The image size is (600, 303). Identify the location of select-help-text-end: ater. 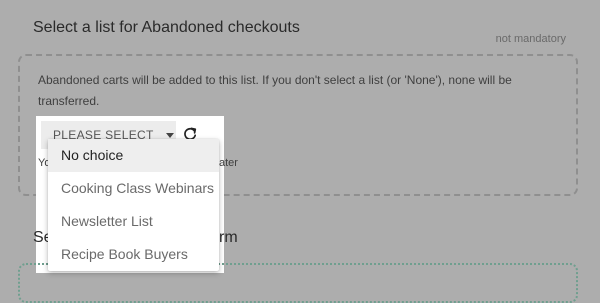
(228, 163).